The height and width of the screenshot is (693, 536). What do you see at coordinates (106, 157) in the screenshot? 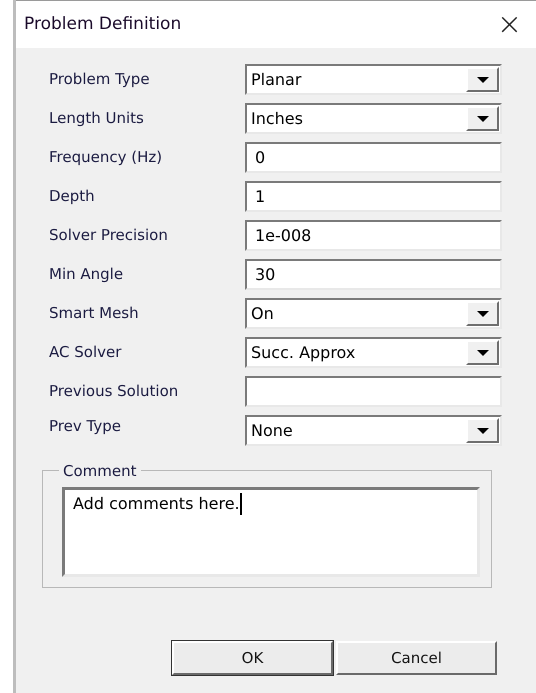
I see `field-label: Frequency (Hz)` at bounding box center [106, 157].